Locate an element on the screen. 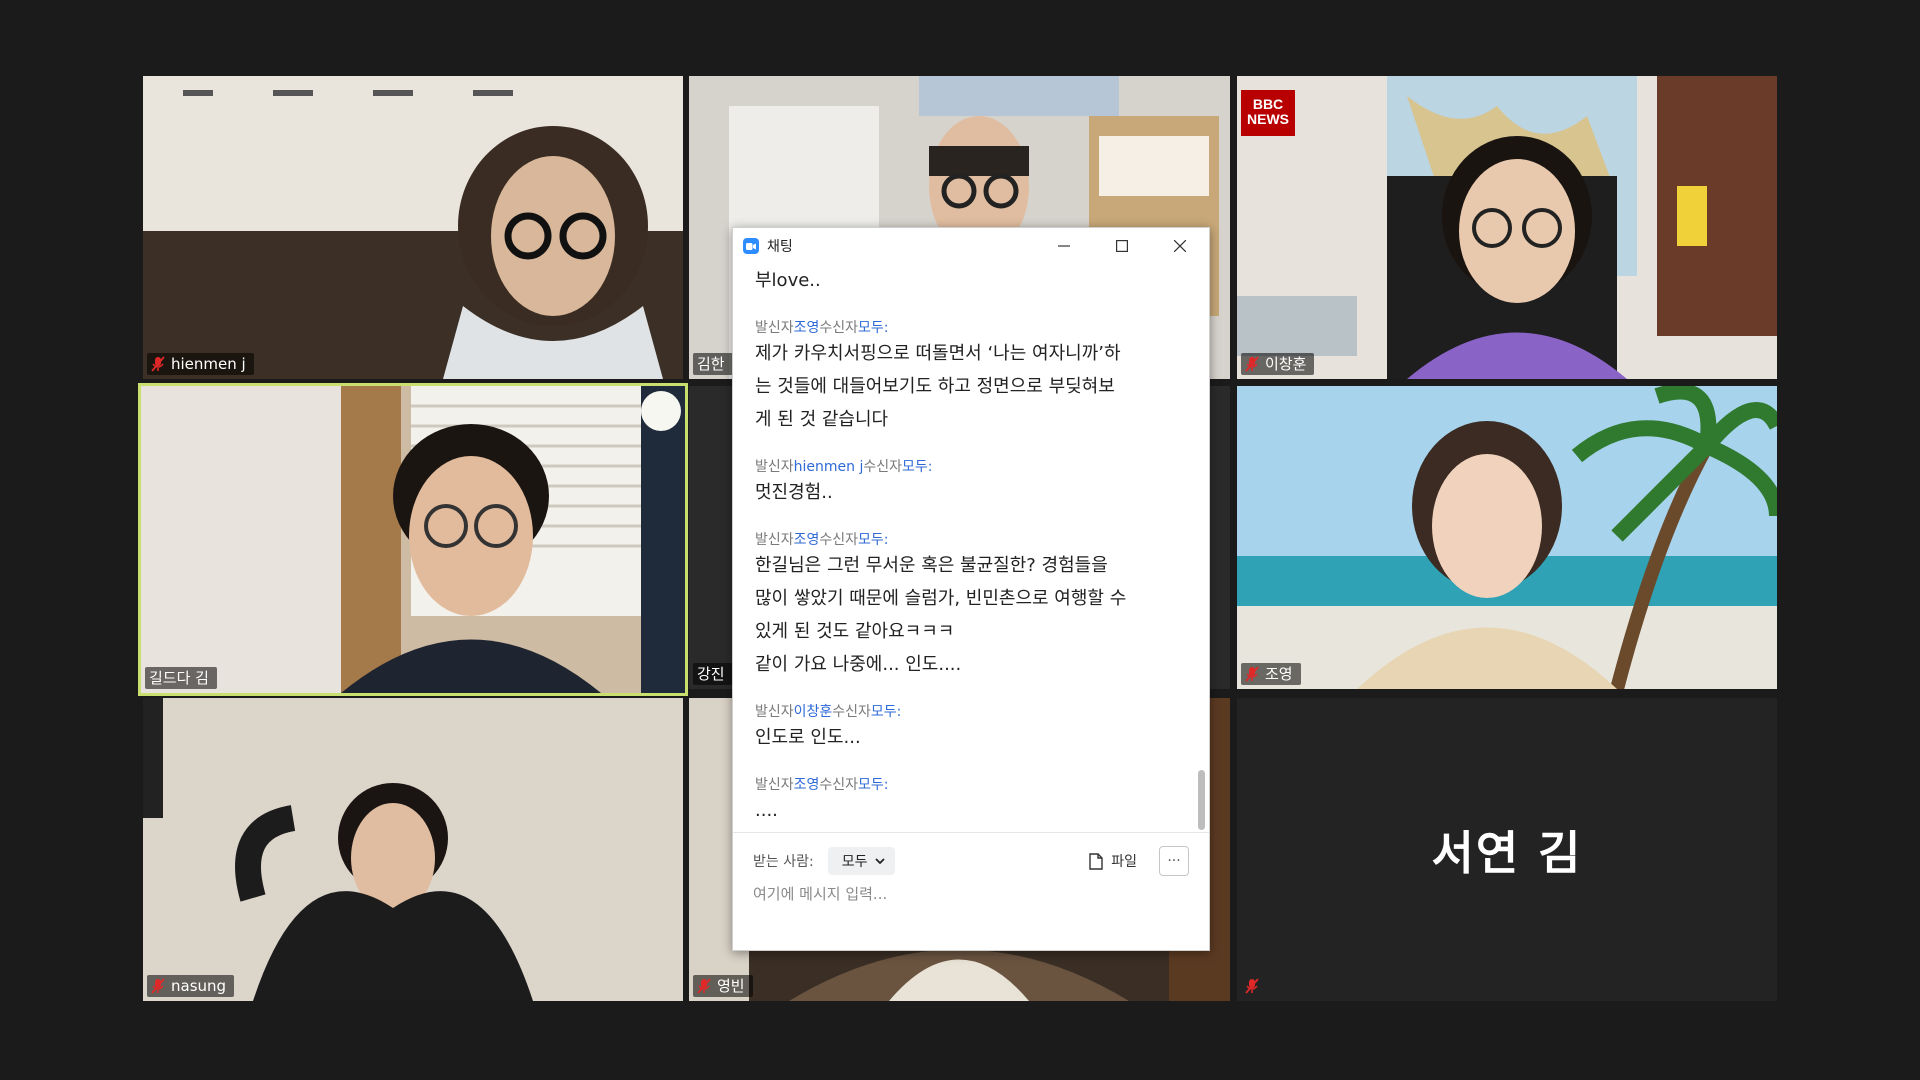 This screenshot has height=1080, width=1920. chat-message-text: 제가 카우치서핑으로 떠돌면서 ‘나는 여자니까’하 is located at coordinates (938, 353).